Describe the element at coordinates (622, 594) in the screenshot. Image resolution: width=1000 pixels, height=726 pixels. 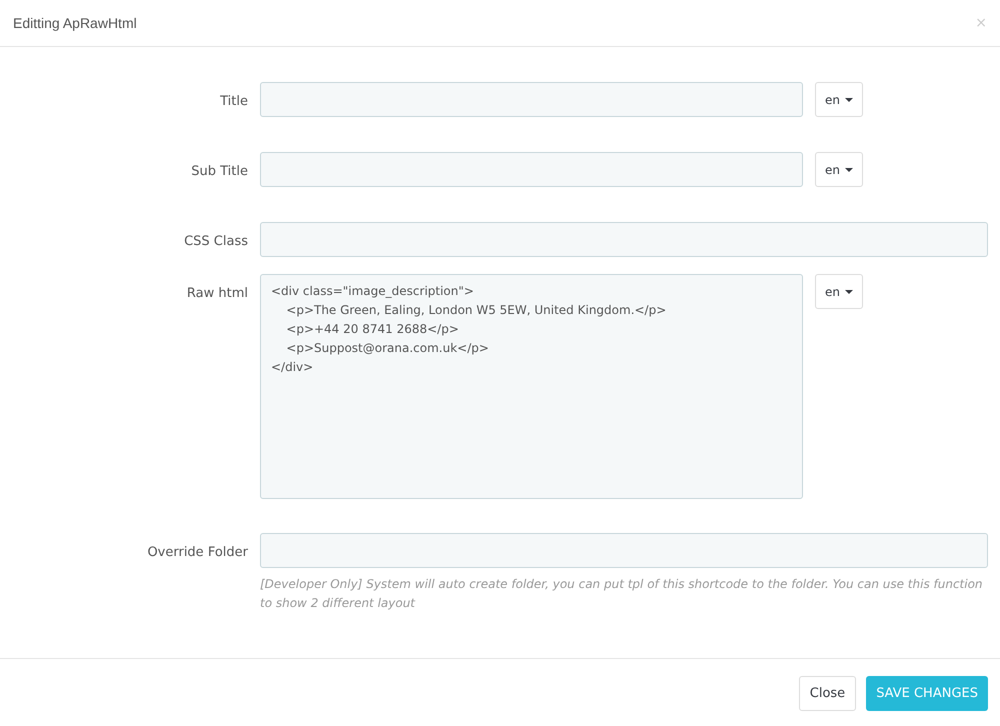
I see `help-text: [Developer Only] System will auto create folder, you can put tpl of this shortcode to the folder. You can use this function to show 2 different layout` at that location.